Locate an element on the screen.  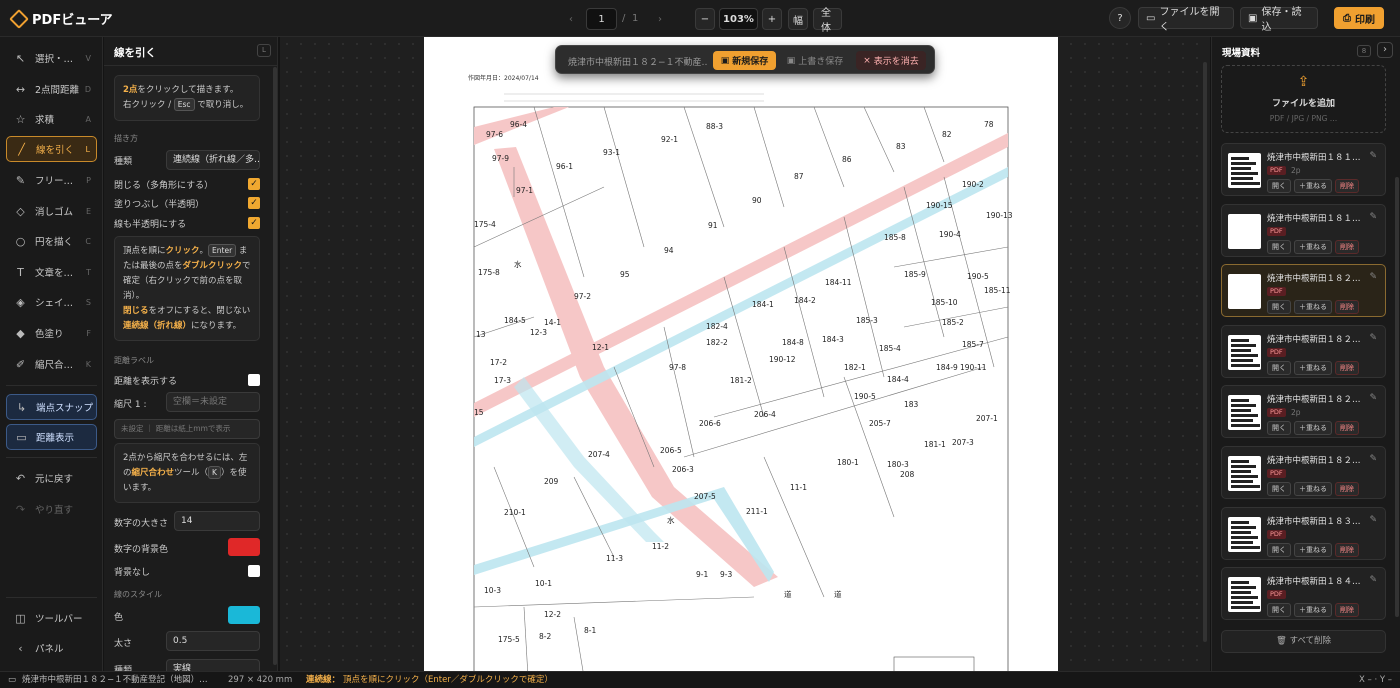
zoom-out-button: − is located at coordinates (705, 19).